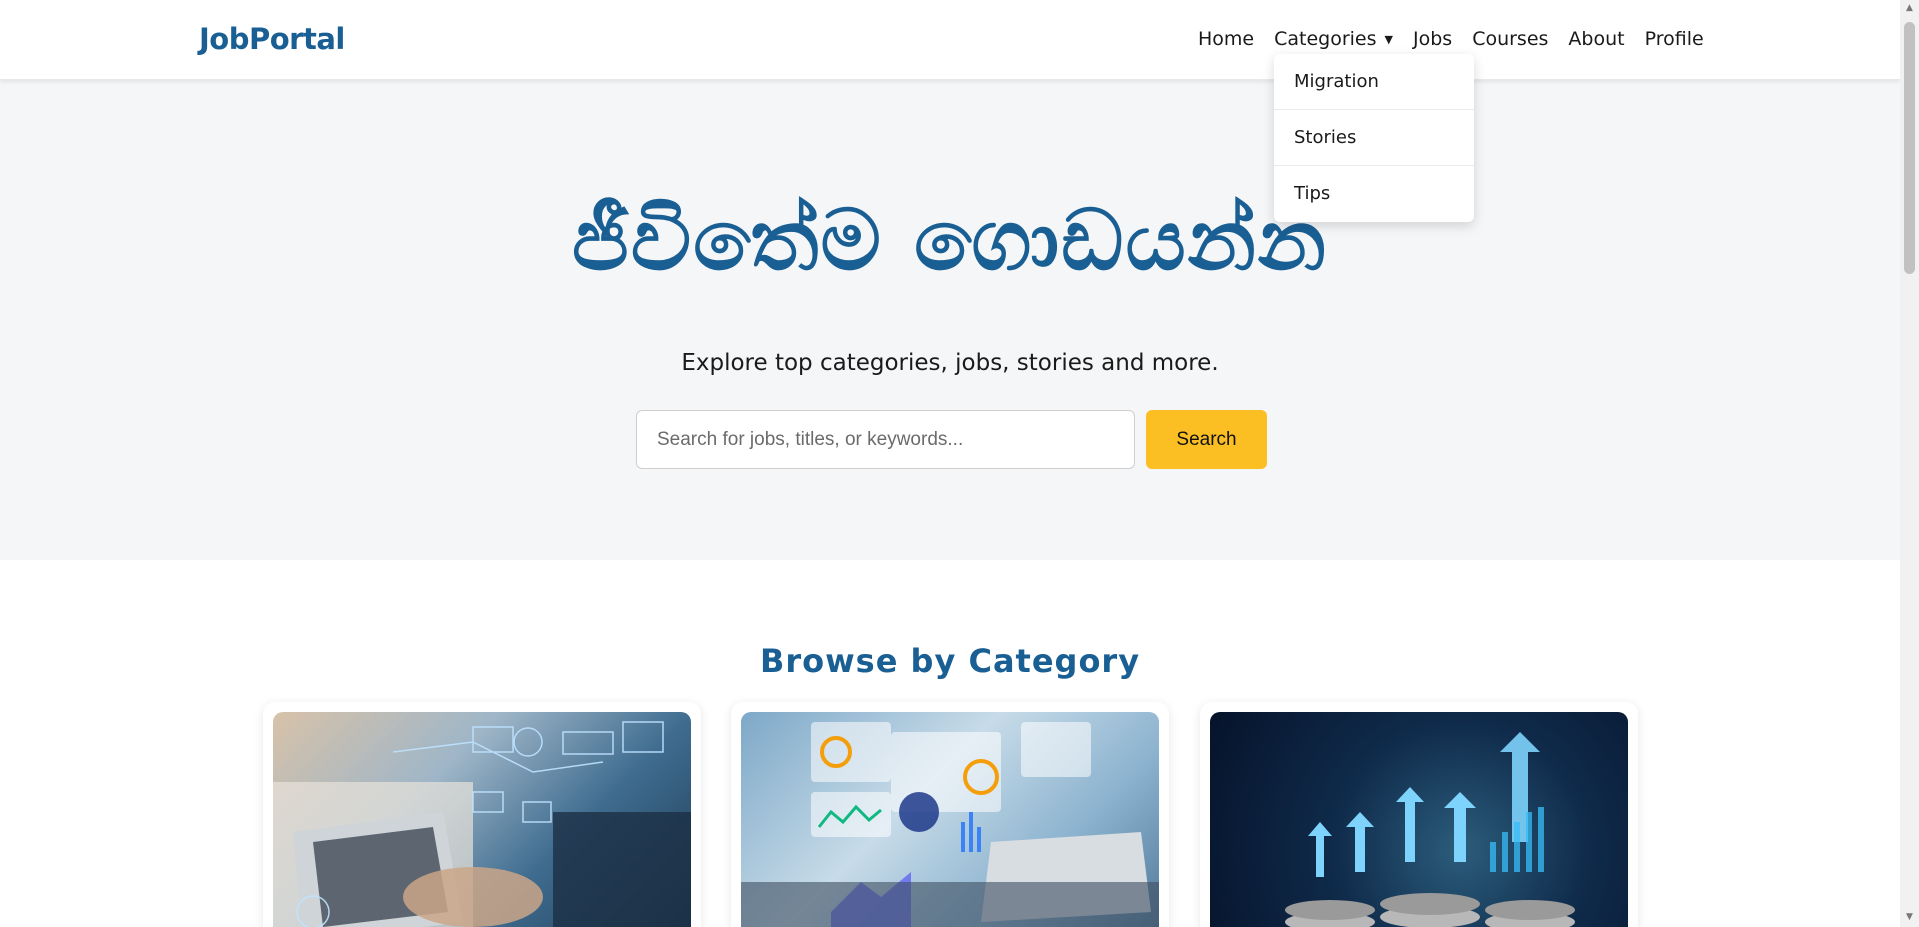  What do you see at coordinates (1388, 39) in the screenshot?
I see `caret-down-icon: ▼` at bounding box center [1388, 39].